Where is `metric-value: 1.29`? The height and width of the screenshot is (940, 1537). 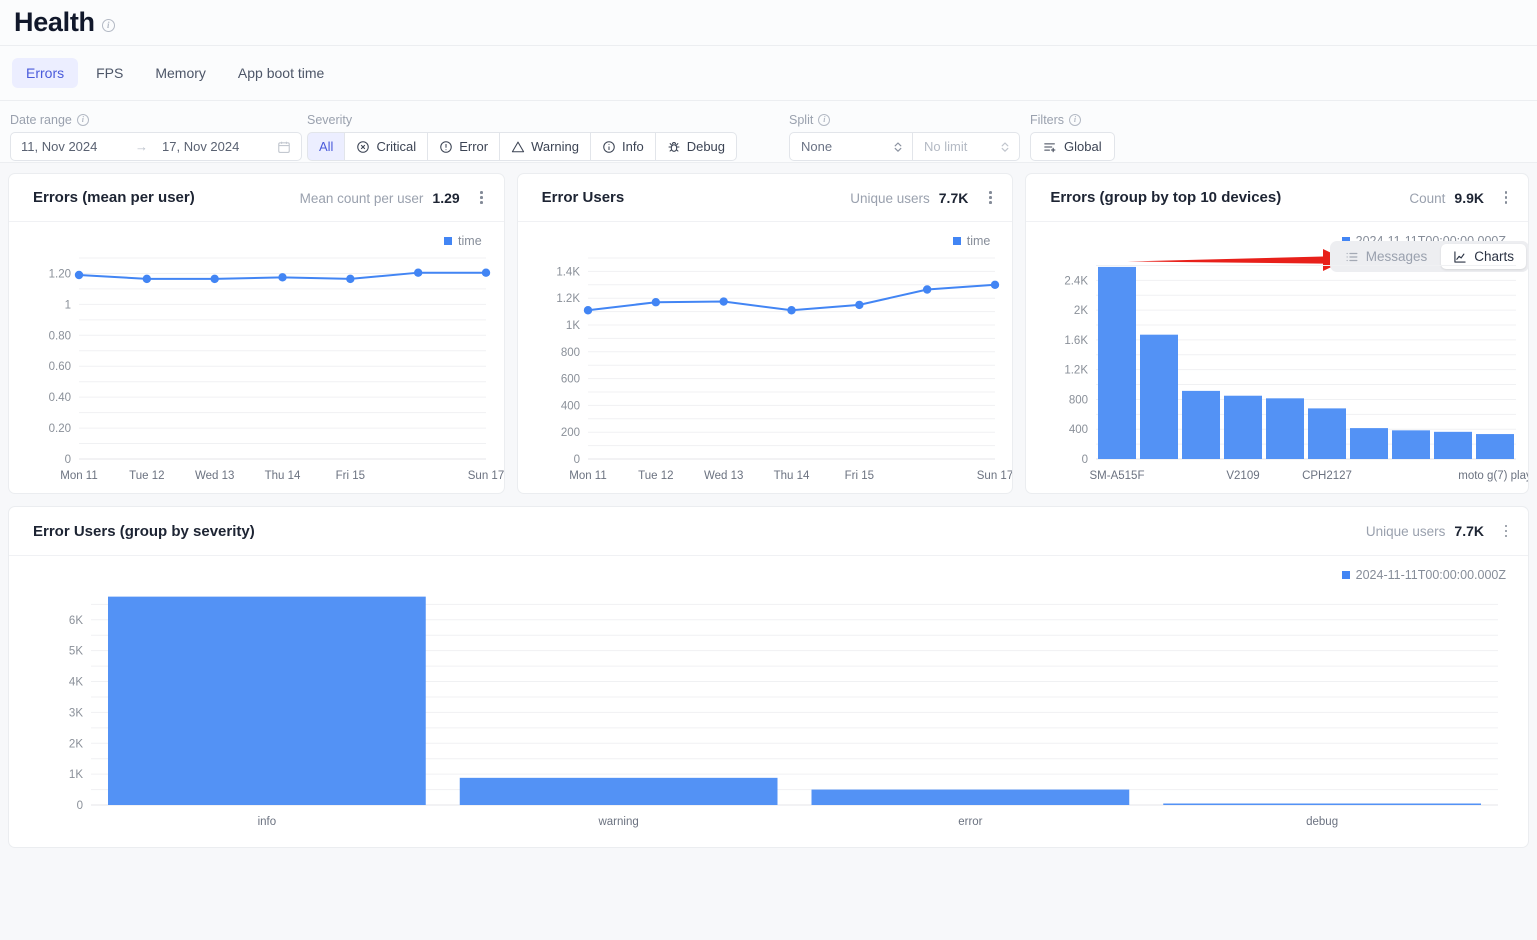 metric-value: 1.29 is located at coordinates (446, 197).